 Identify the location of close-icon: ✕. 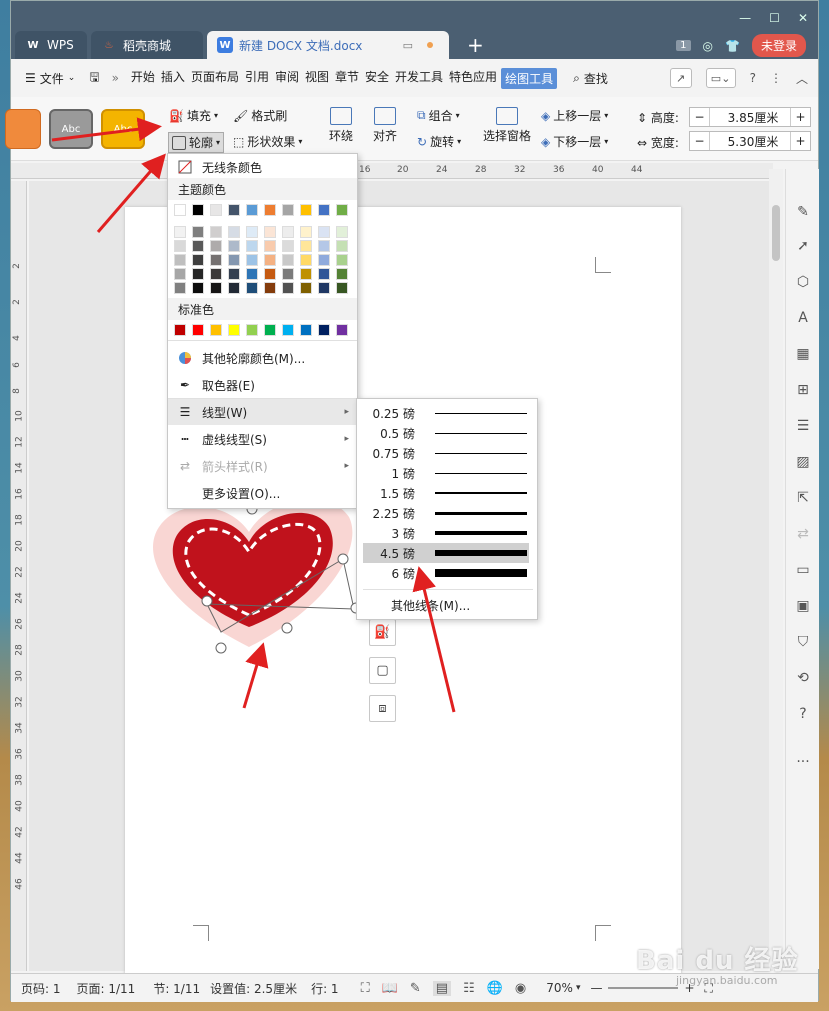
(803, 18).